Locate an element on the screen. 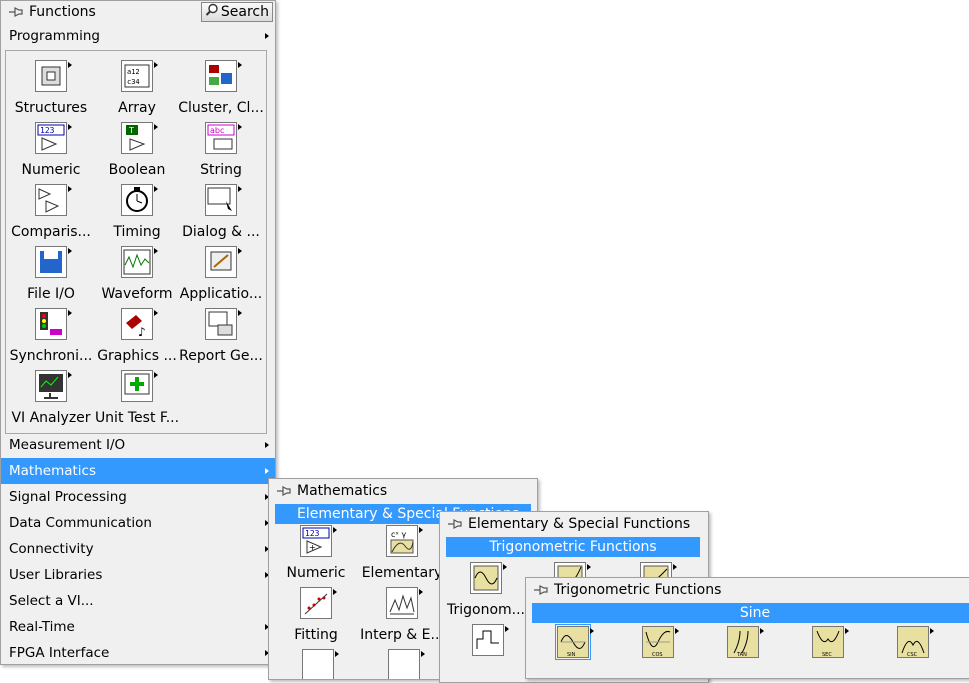 The height and width of the screenshot is (683, 969). programming-item-structures: Structures is located at coordinates (51, 88).